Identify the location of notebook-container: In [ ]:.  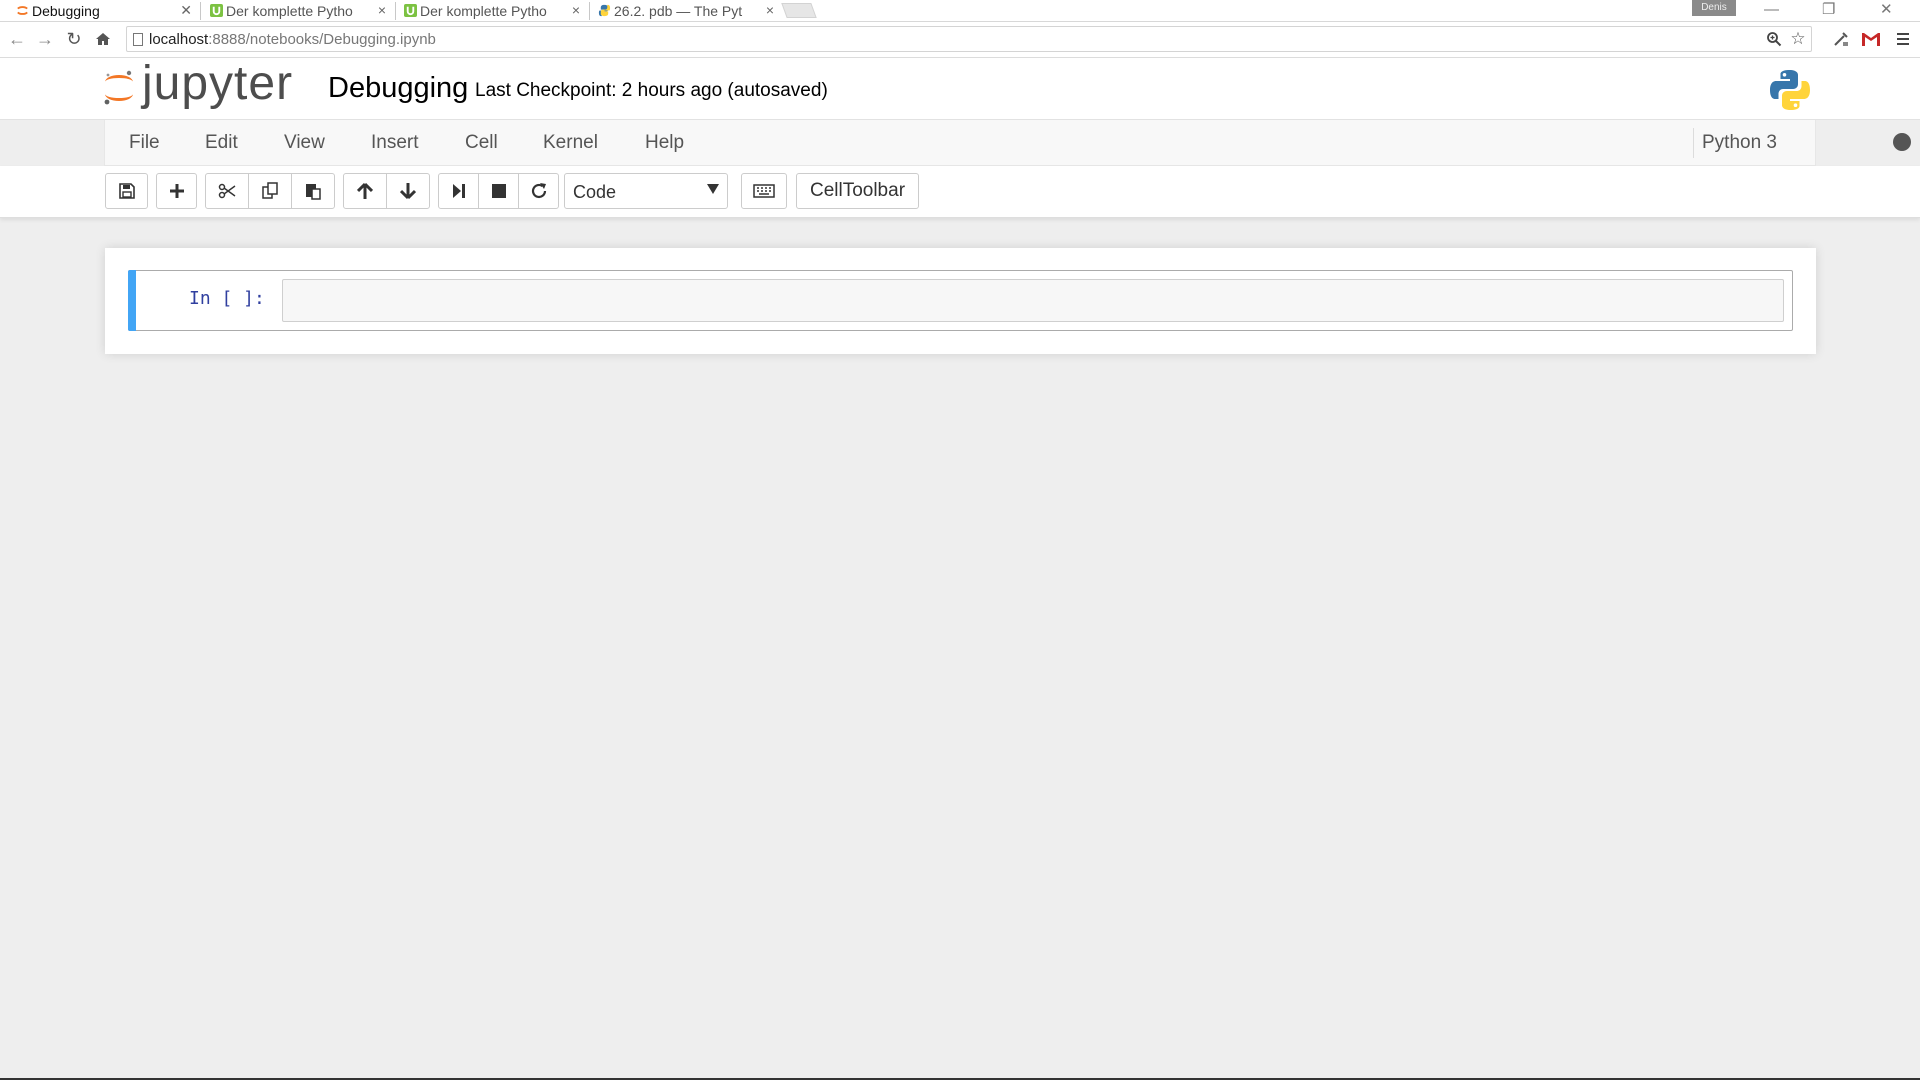
(960, 301).